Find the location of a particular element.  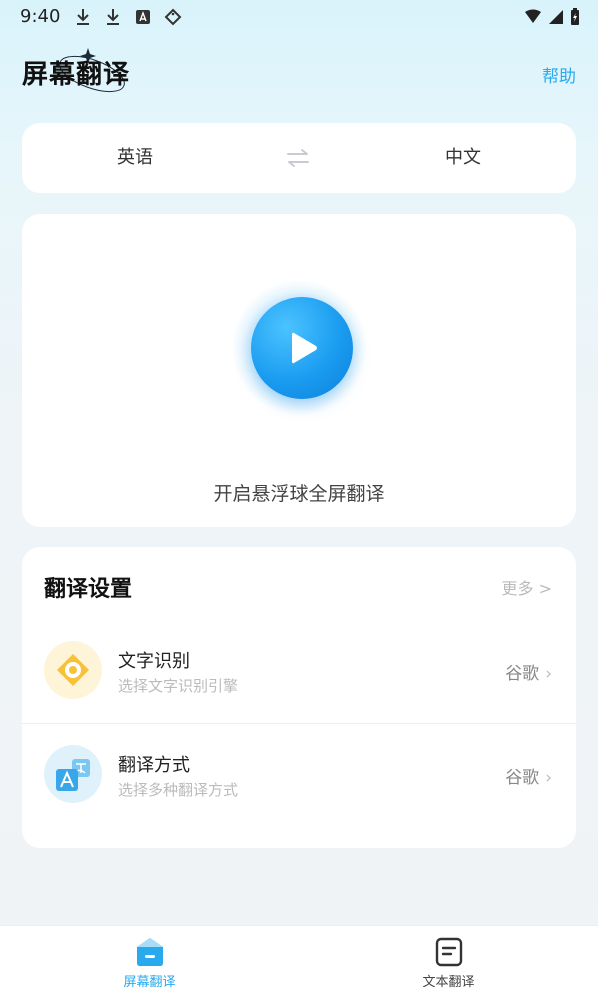

target-language-button: 中文 is located at coordinates (463, 158).